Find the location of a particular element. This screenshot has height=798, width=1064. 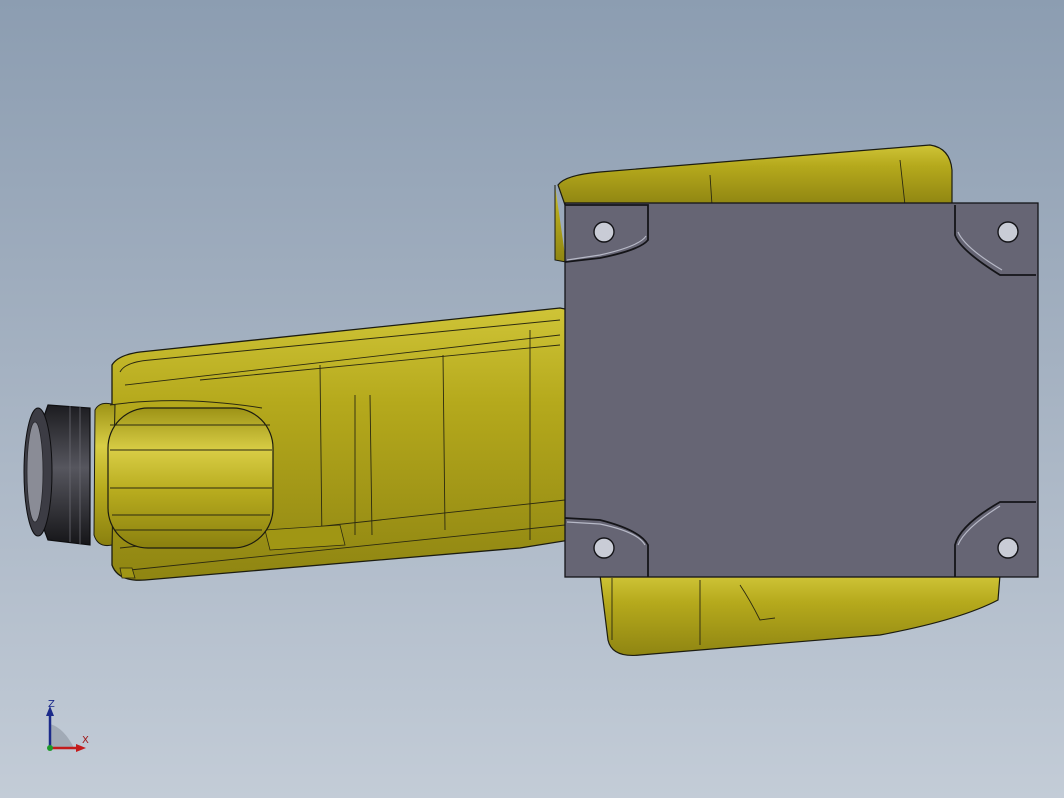

triad-axes-icon is located at coordinates (66, 729).